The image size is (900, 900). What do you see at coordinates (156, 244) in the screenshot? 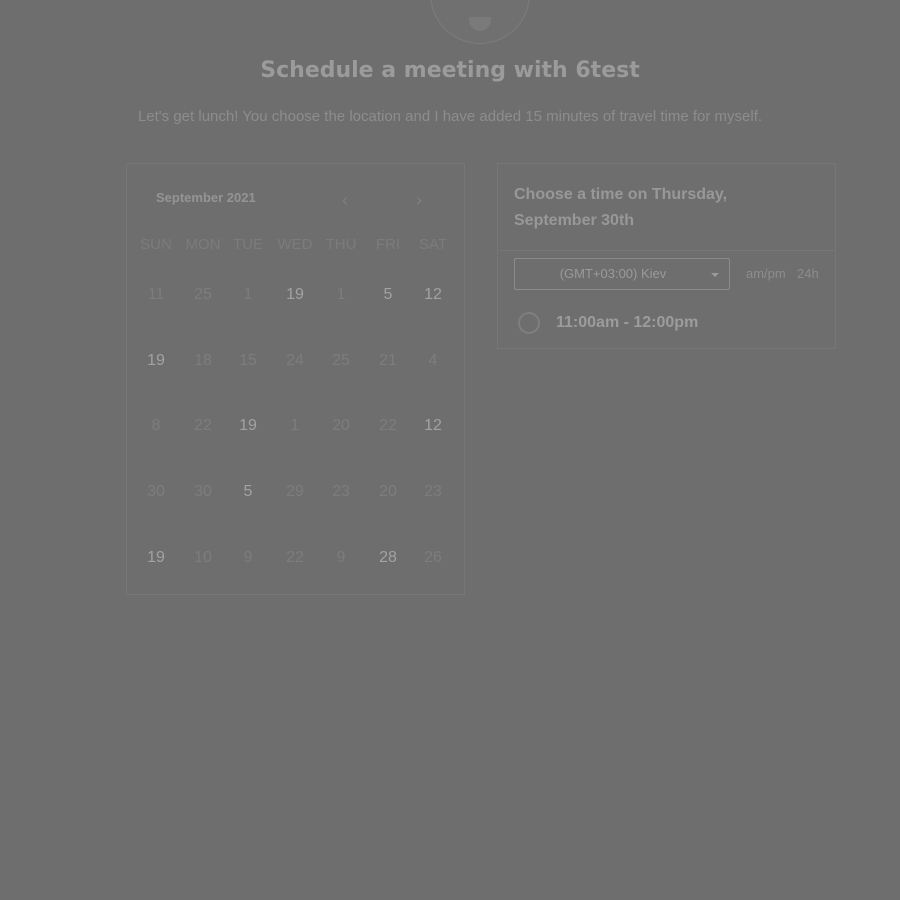
I see `weekday-label: SUN` at bounding box center [156, 244].